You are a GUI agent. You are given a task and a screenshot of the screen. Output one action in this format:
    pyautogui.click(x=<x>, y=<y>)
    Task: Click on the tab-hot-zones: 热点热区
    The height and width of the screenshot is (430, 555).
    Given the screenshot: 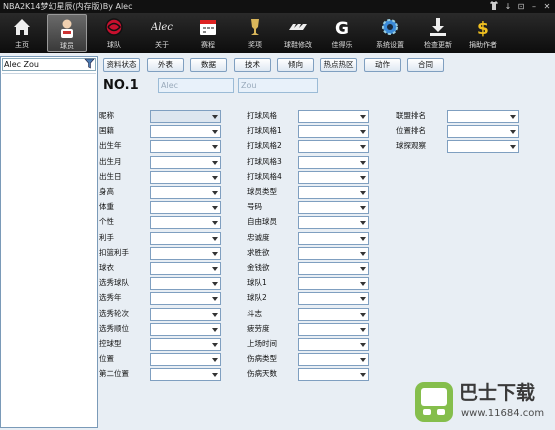 What is the action you would take?
    pyautogui.click(x=338, y=65)
    